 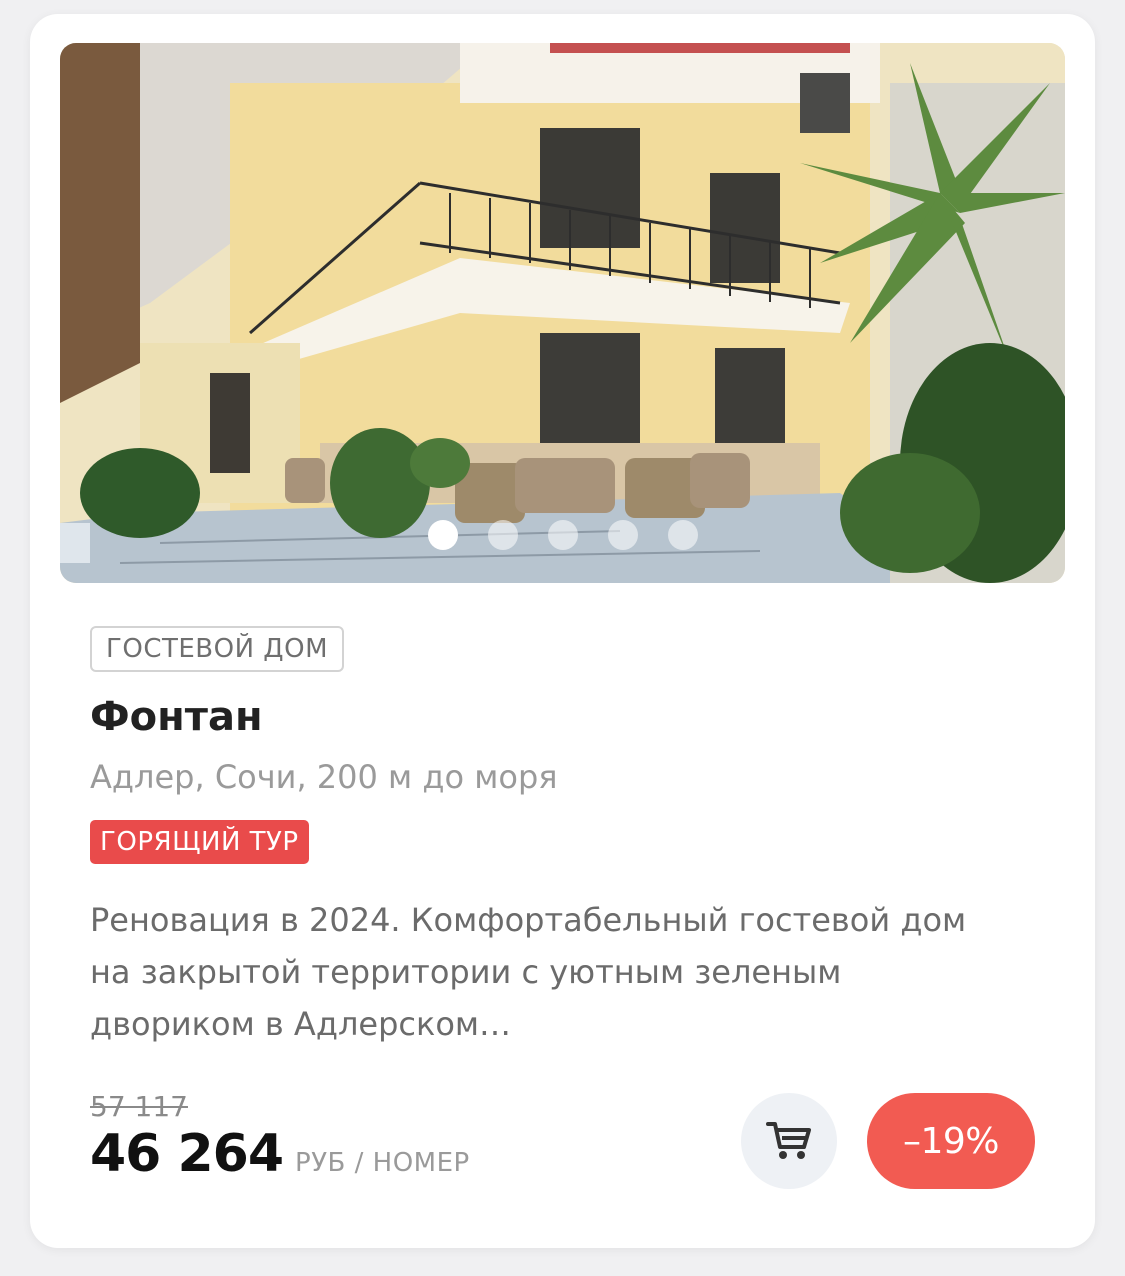 I want to click on property-type-tag: ГОСТЕВОЙ ДОМ, so click(x=217, y=649).